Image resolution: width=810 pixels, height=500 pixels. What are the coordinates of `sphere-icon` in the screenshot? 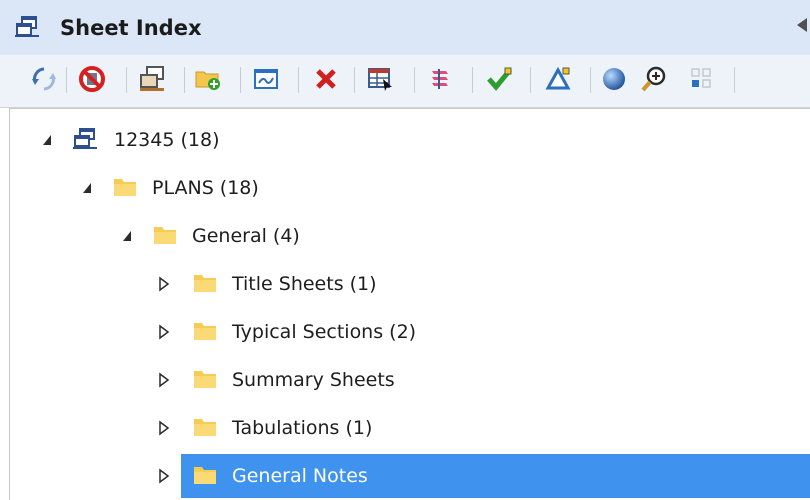 It's located at (614, 79).